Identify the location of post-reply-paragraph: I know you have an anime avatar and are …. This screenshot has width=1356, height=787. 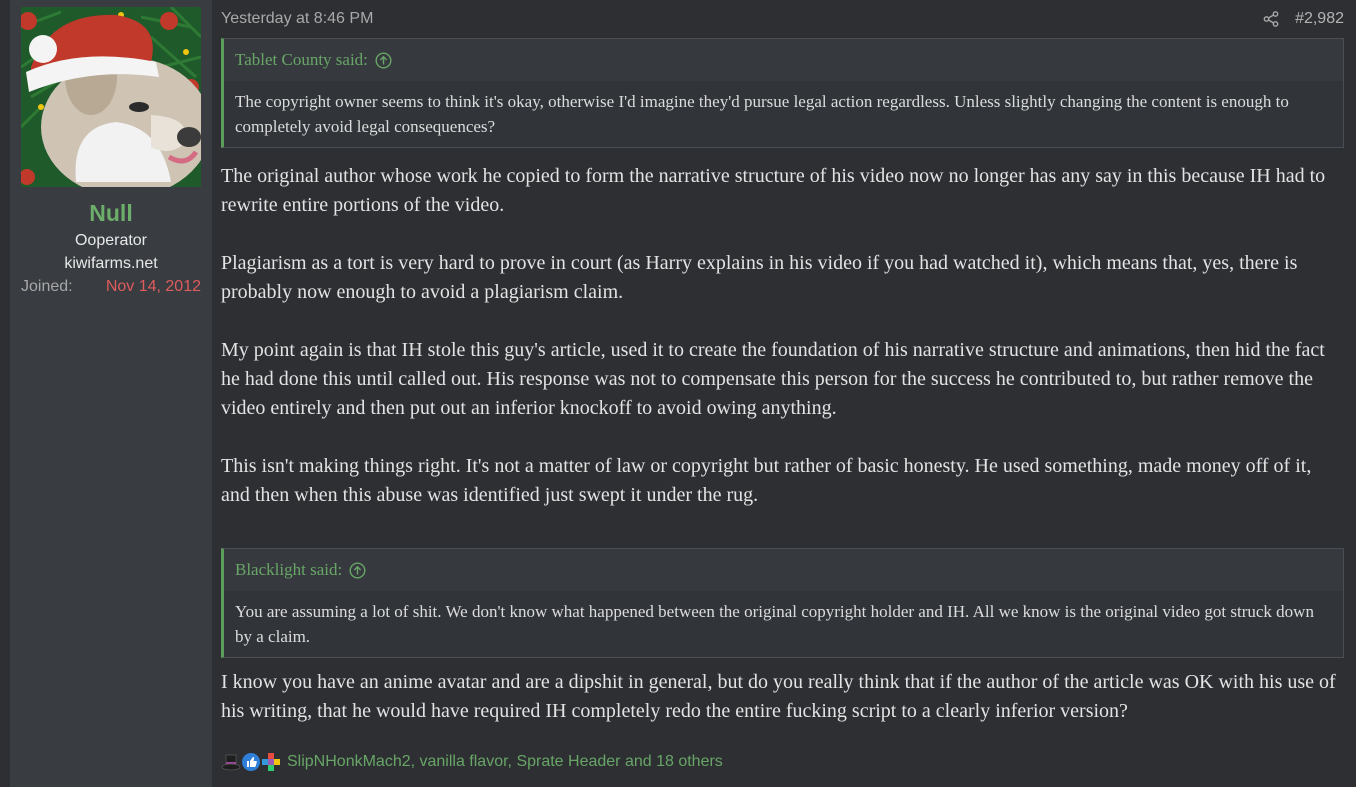
(778, 696).